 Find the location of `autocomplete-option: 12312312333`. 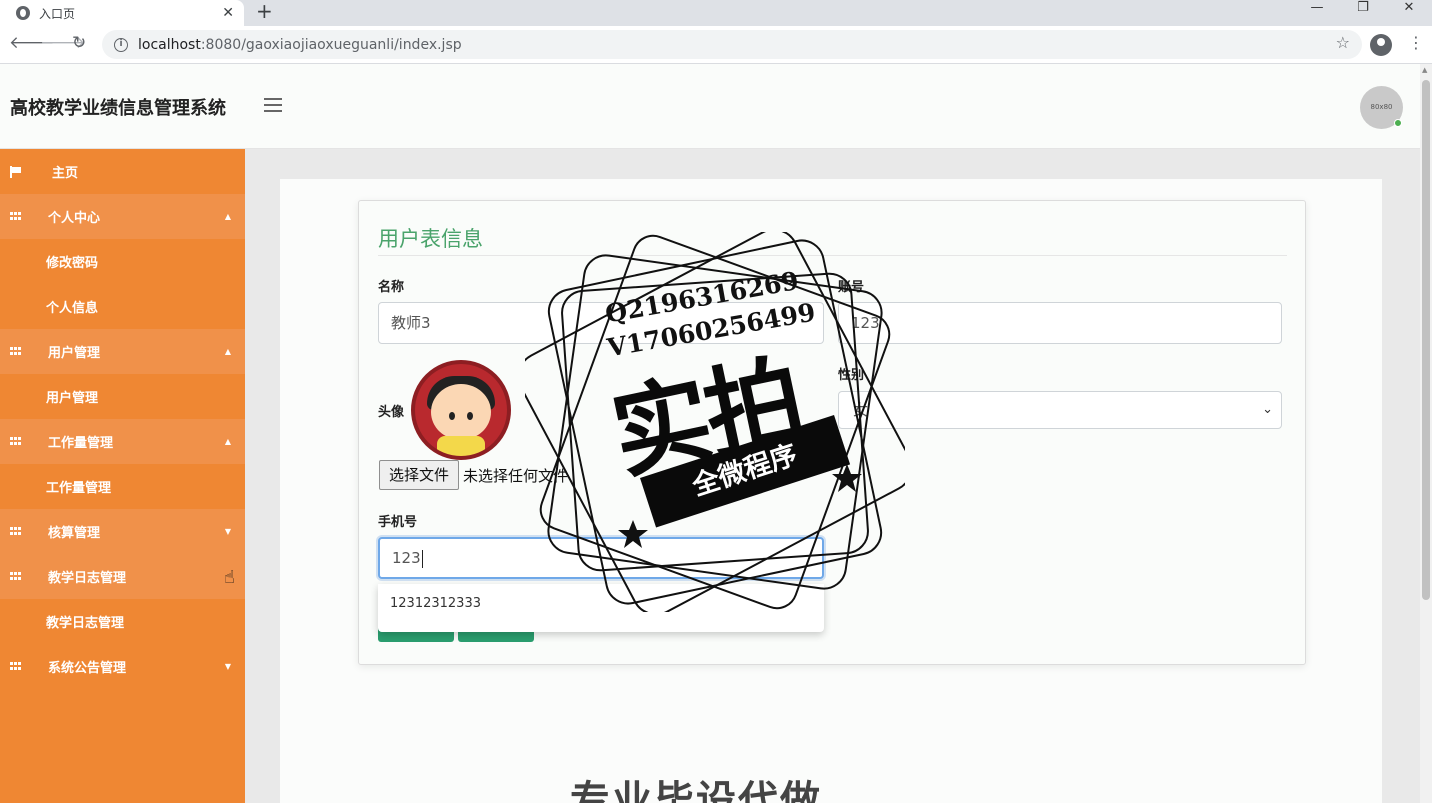

autocomplete-option: 12312312333 is located at coordinates (601, 608).